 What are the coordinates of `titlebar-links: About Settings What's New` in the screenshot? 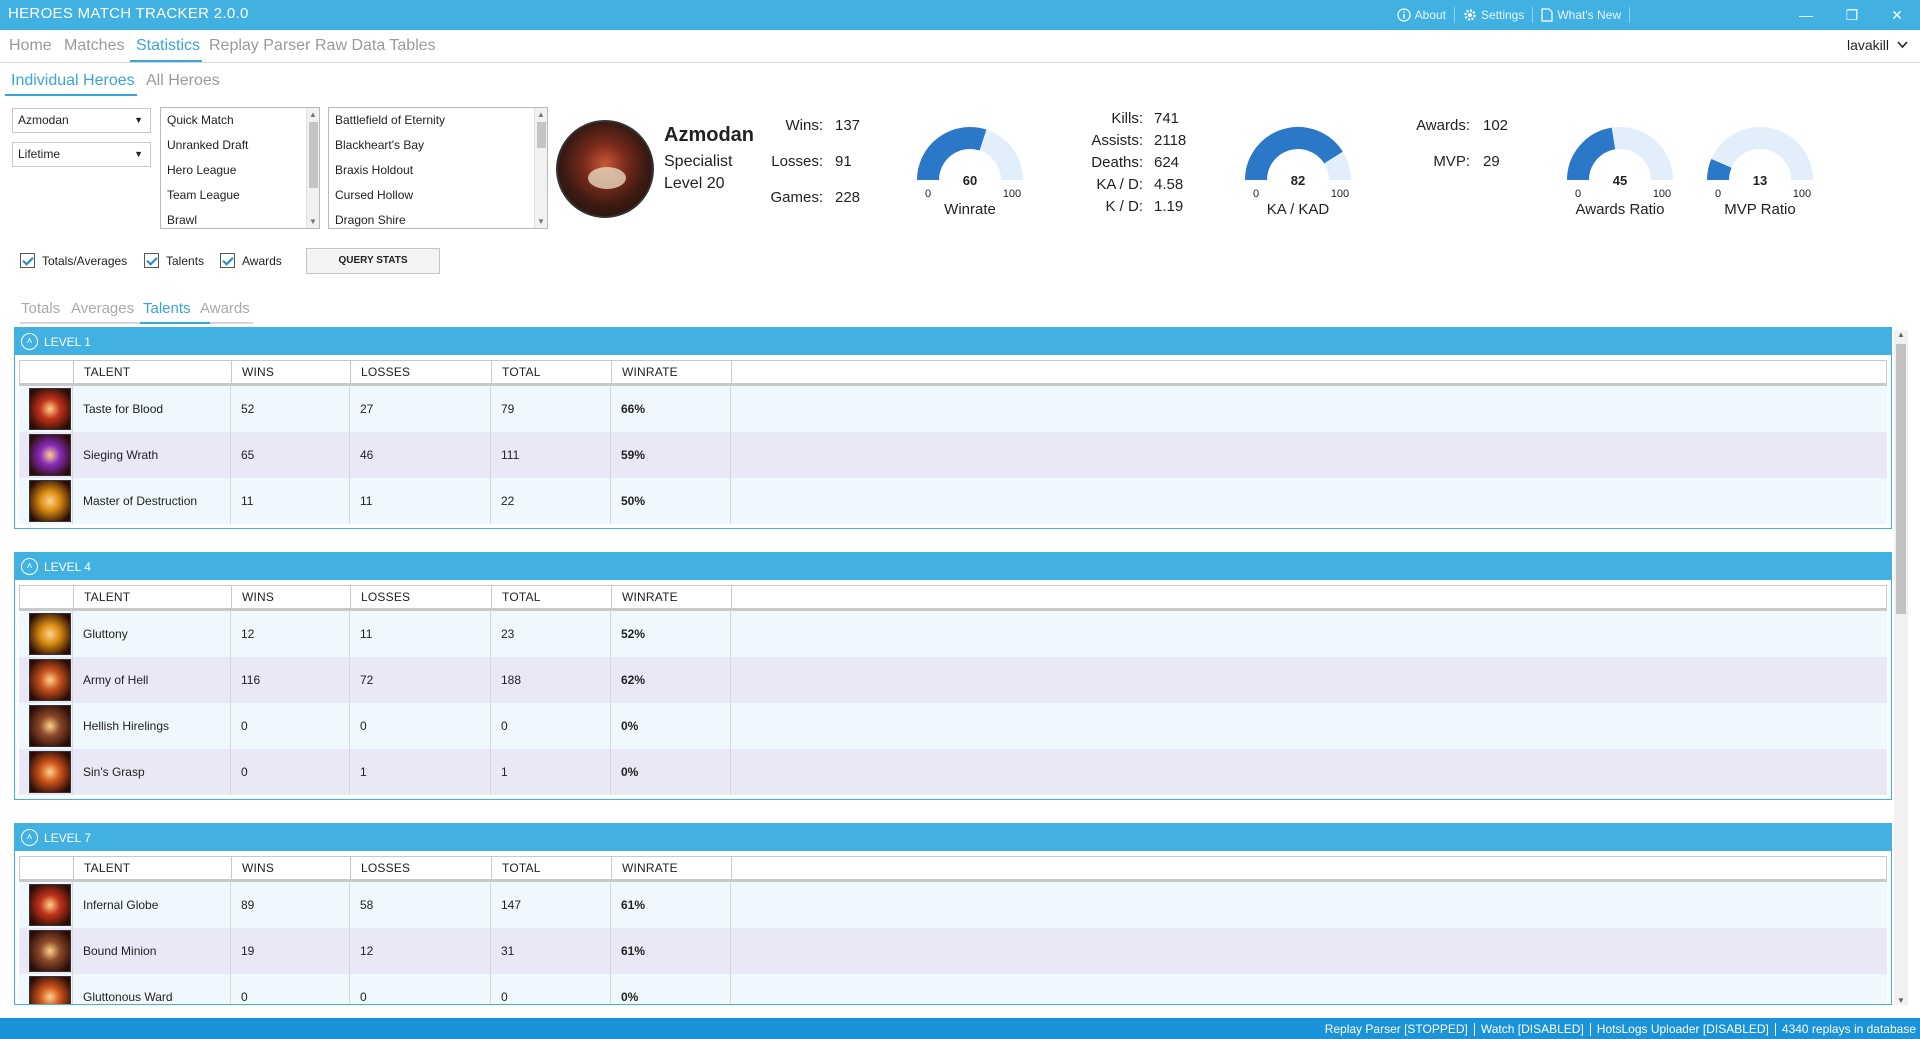 It's located at (1513, 15).